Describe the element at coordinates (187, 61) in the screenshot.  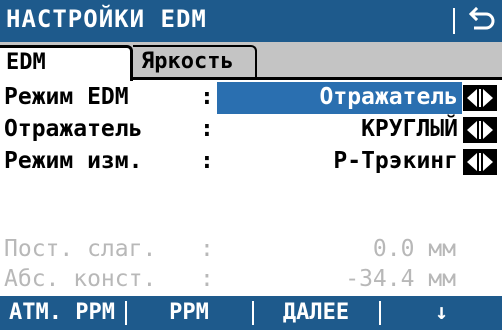
I see `tab-brightness-label: Яркость` at that location.